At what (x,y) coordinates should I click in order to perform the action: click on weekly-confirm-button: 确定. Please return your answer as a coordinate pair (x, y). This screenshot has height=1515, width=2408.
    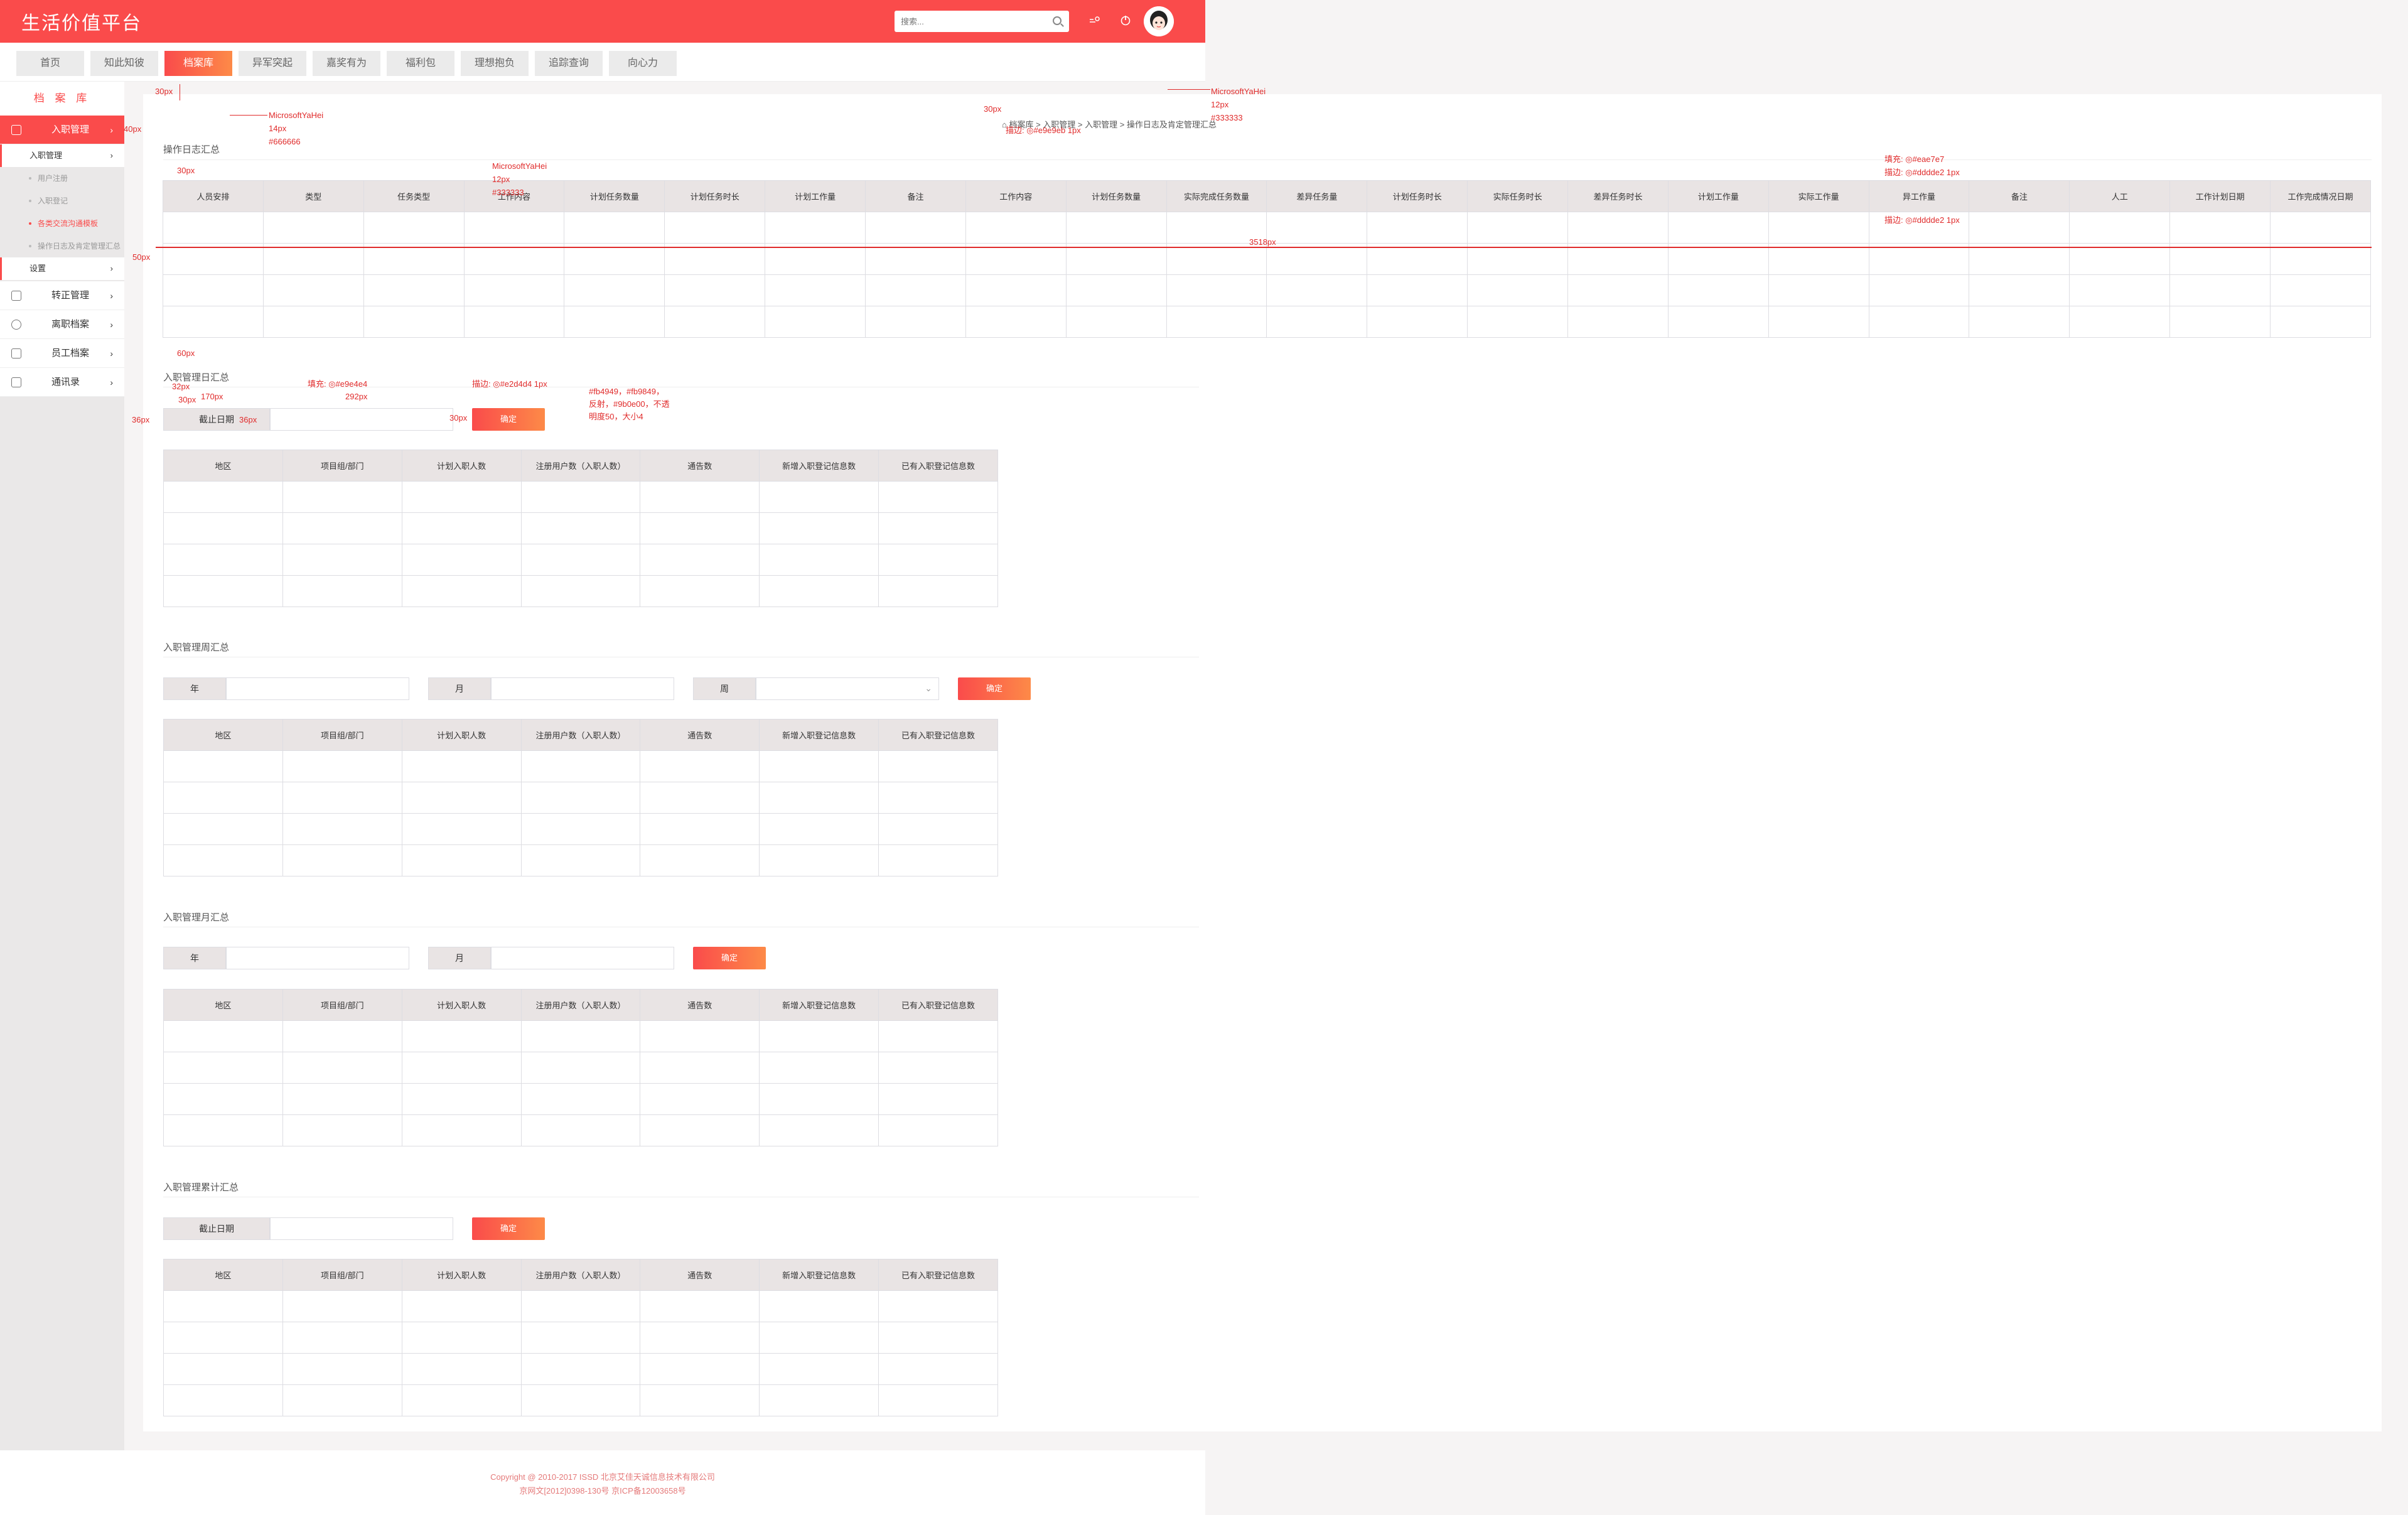
    Looking at the image, I should click on (994, 688).